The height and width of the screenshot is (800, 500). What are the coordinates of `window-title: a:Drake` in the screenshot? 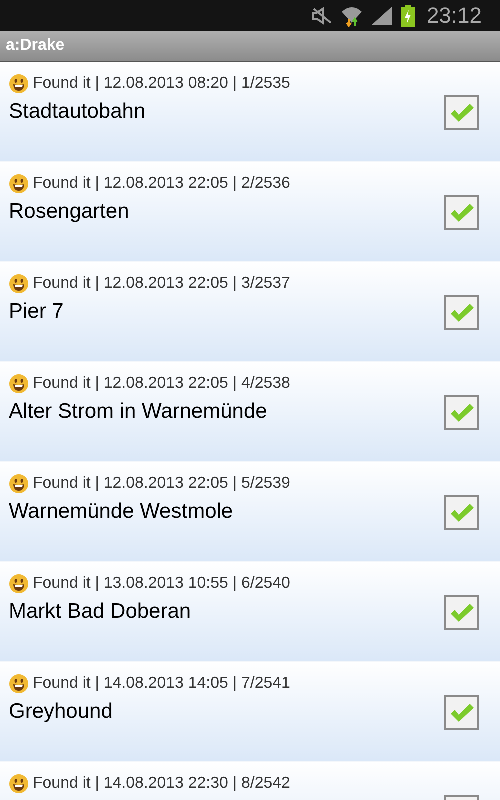 It's located at (35, 46).